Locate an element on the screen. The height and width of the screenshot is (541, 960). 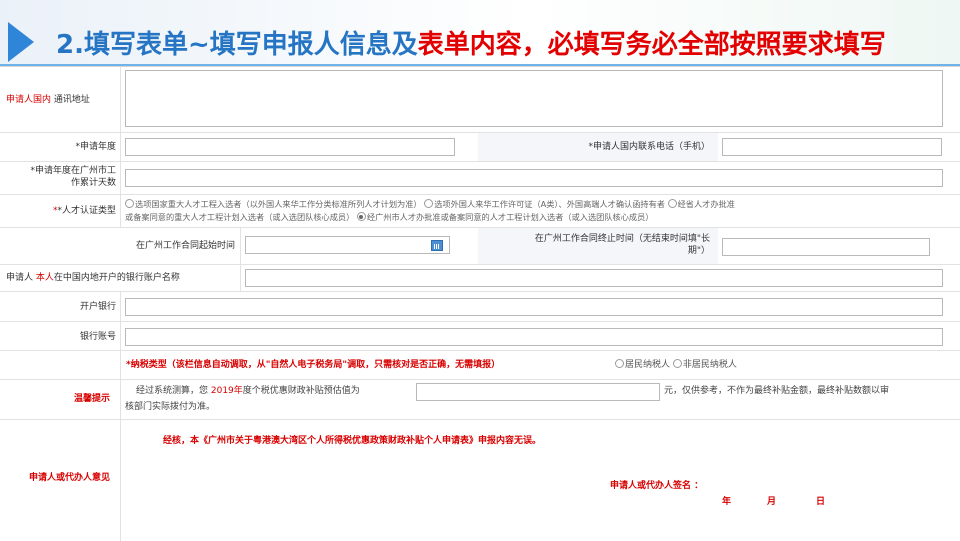
date-month: 月 is located at coordinates (772, 502).